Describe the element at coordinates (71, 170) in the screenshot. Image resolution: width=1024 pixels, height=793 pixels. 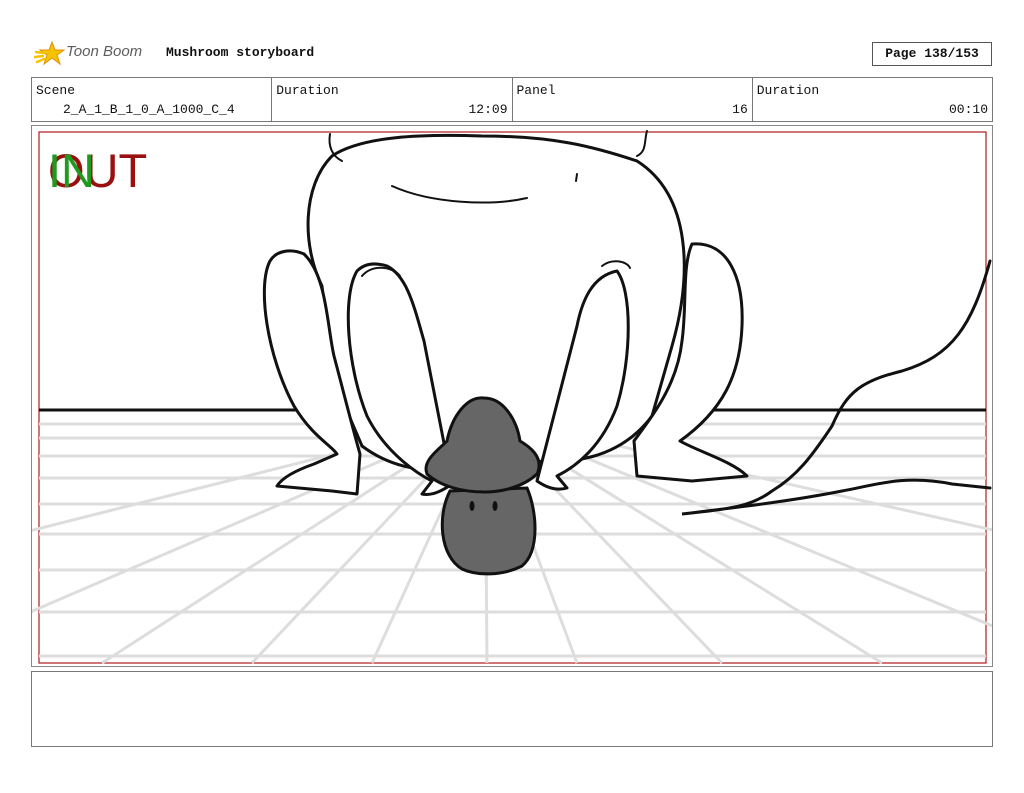
I see `in-marker: IN` at that location.